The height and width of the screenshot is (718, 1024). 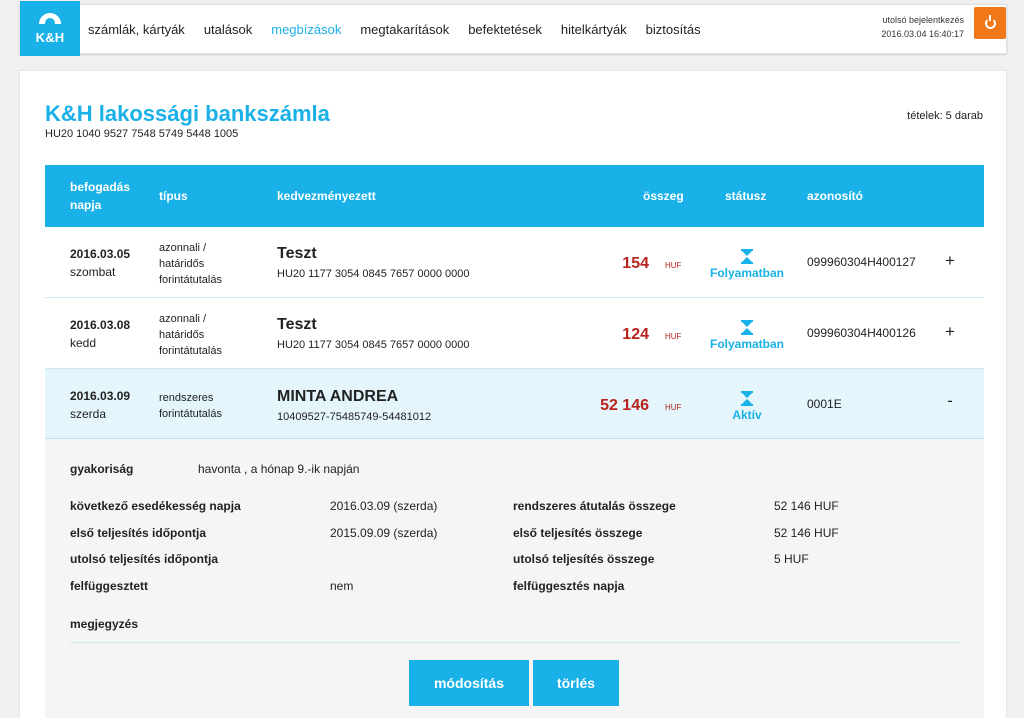 What do you see at coordinates (50, 19) in the screenshot?
I see `kh-logo-mark-icon` at bounding box center [50, 19].